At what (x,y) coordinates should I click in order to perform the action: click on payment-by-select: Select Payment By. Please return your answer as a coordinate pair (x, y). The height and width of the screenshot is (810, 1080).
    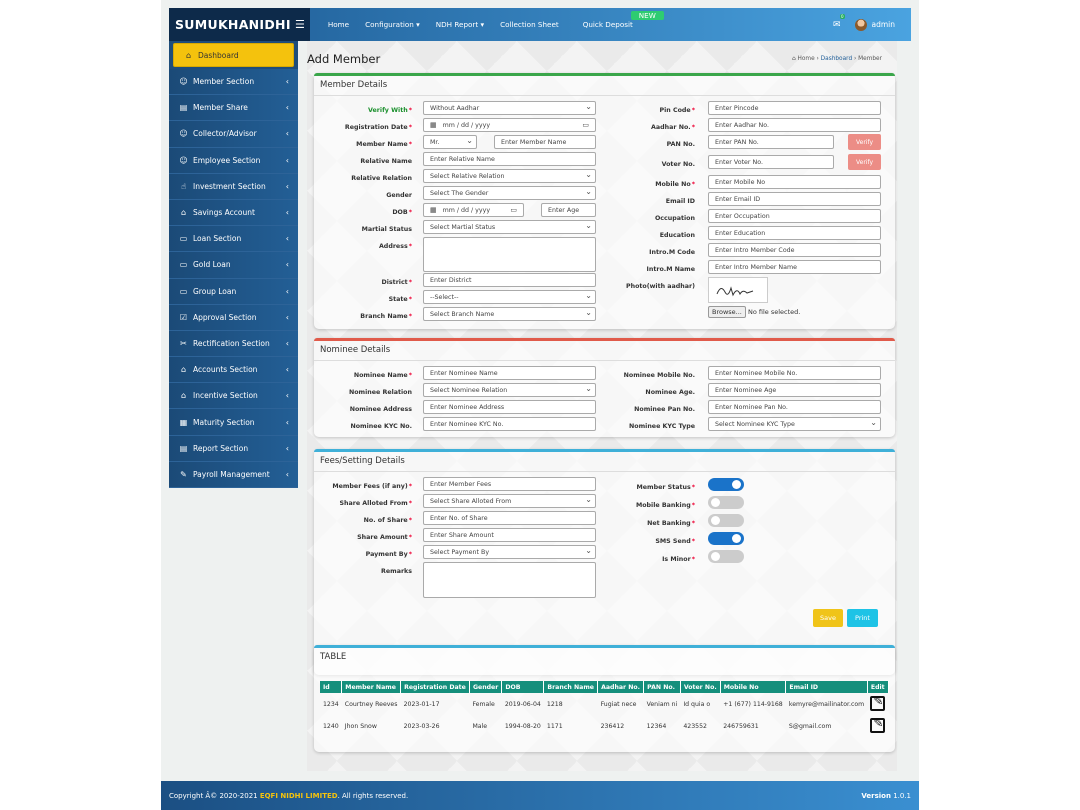
    Looking at the image, I should click on (509, 552).